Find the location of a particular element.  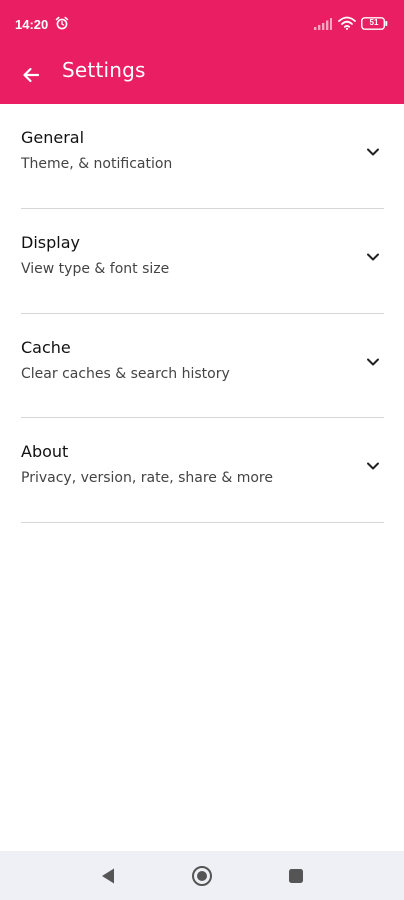

nav-home-icon is located at coordinates (202, 876).